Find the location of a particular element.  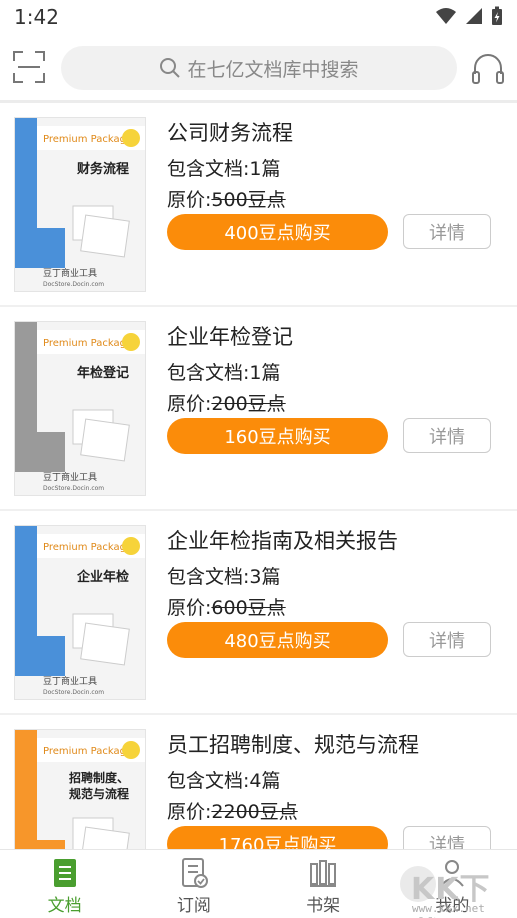

status-time: 1:42 is located at coordinates (36, 17).